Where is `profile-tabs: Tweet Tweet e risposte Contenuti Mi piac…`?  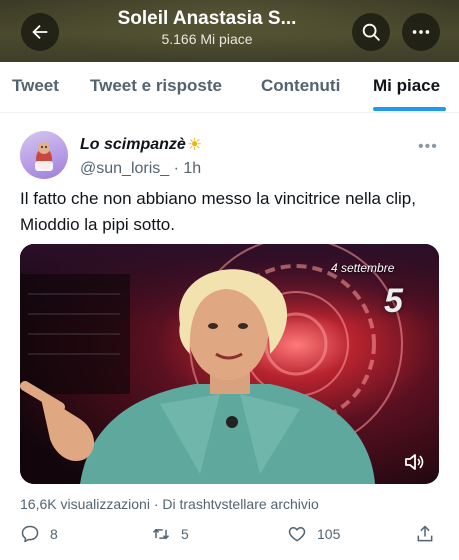
profile-tabs: Tweet Tweet e risposte Contenuti Mi piac… is located at coordinates (229, 87).